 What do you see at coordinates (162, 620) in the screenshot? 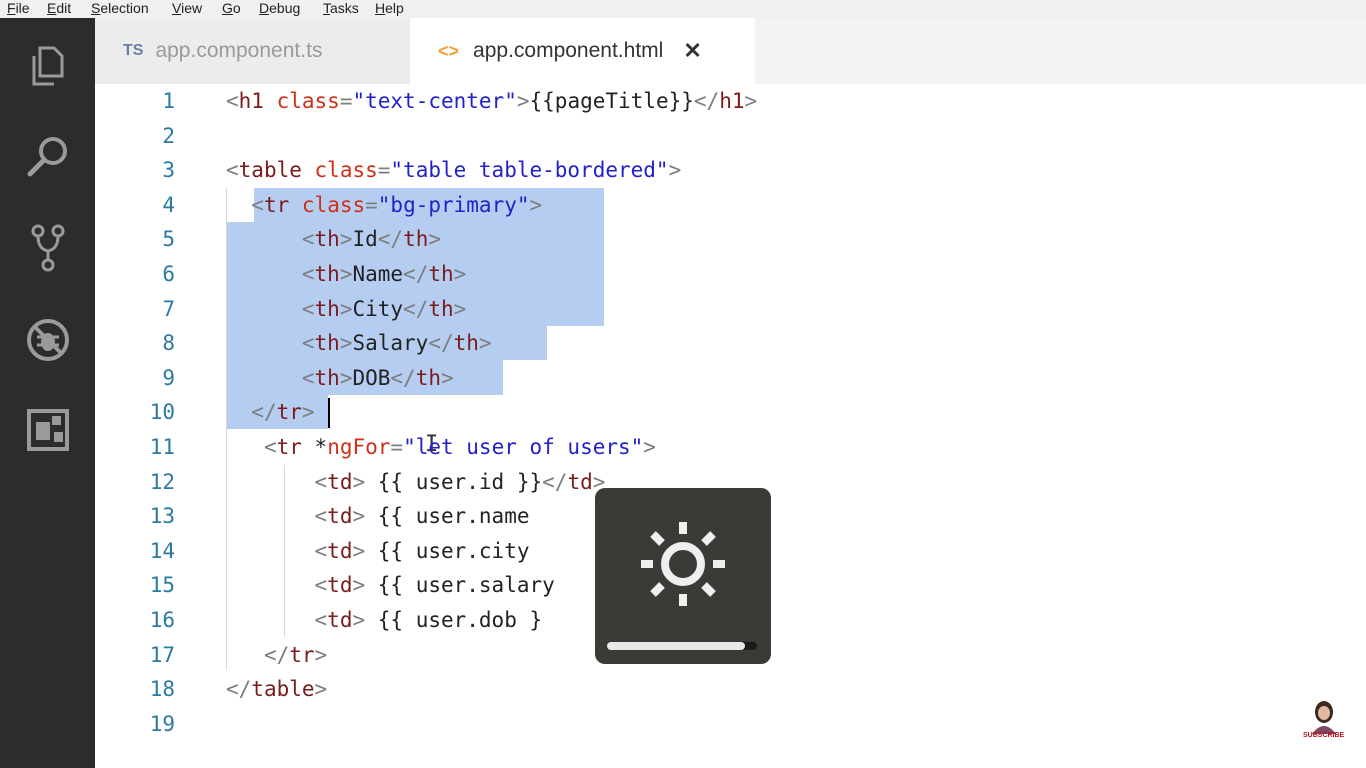
I see `line-number: 16` at bounding box center [162, 620].